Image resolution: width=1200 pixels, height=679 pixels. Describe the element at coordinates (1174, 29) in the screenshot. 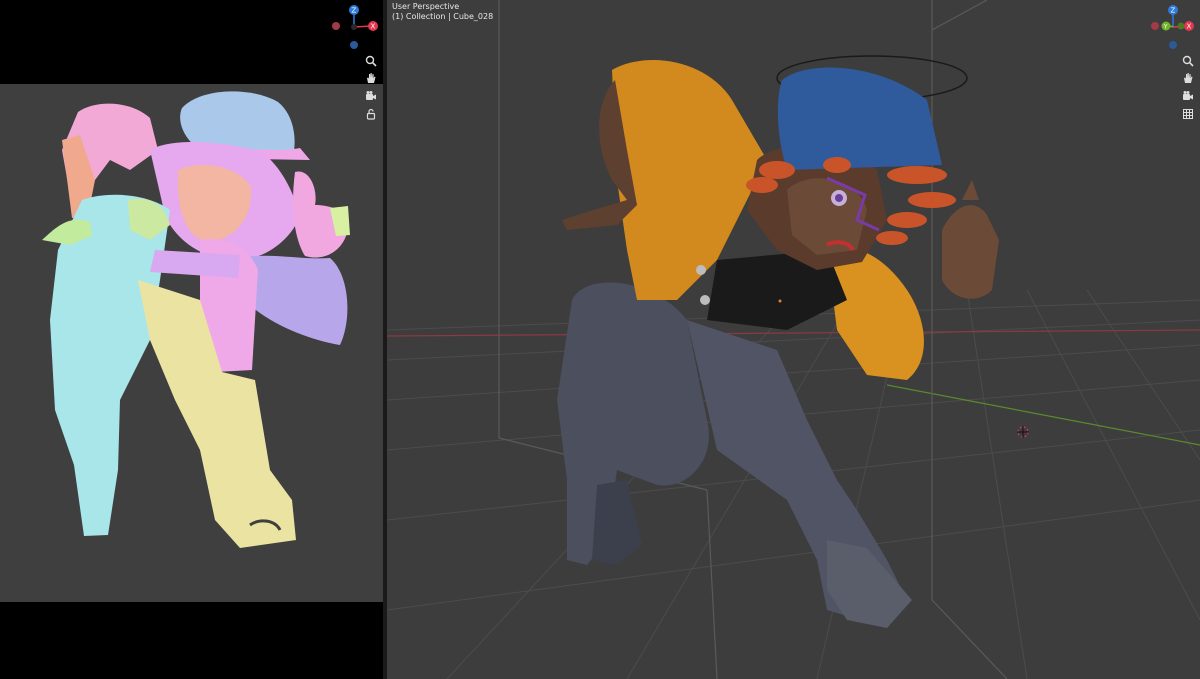

I see `navigation-gizmo: Z X Y` at that location.